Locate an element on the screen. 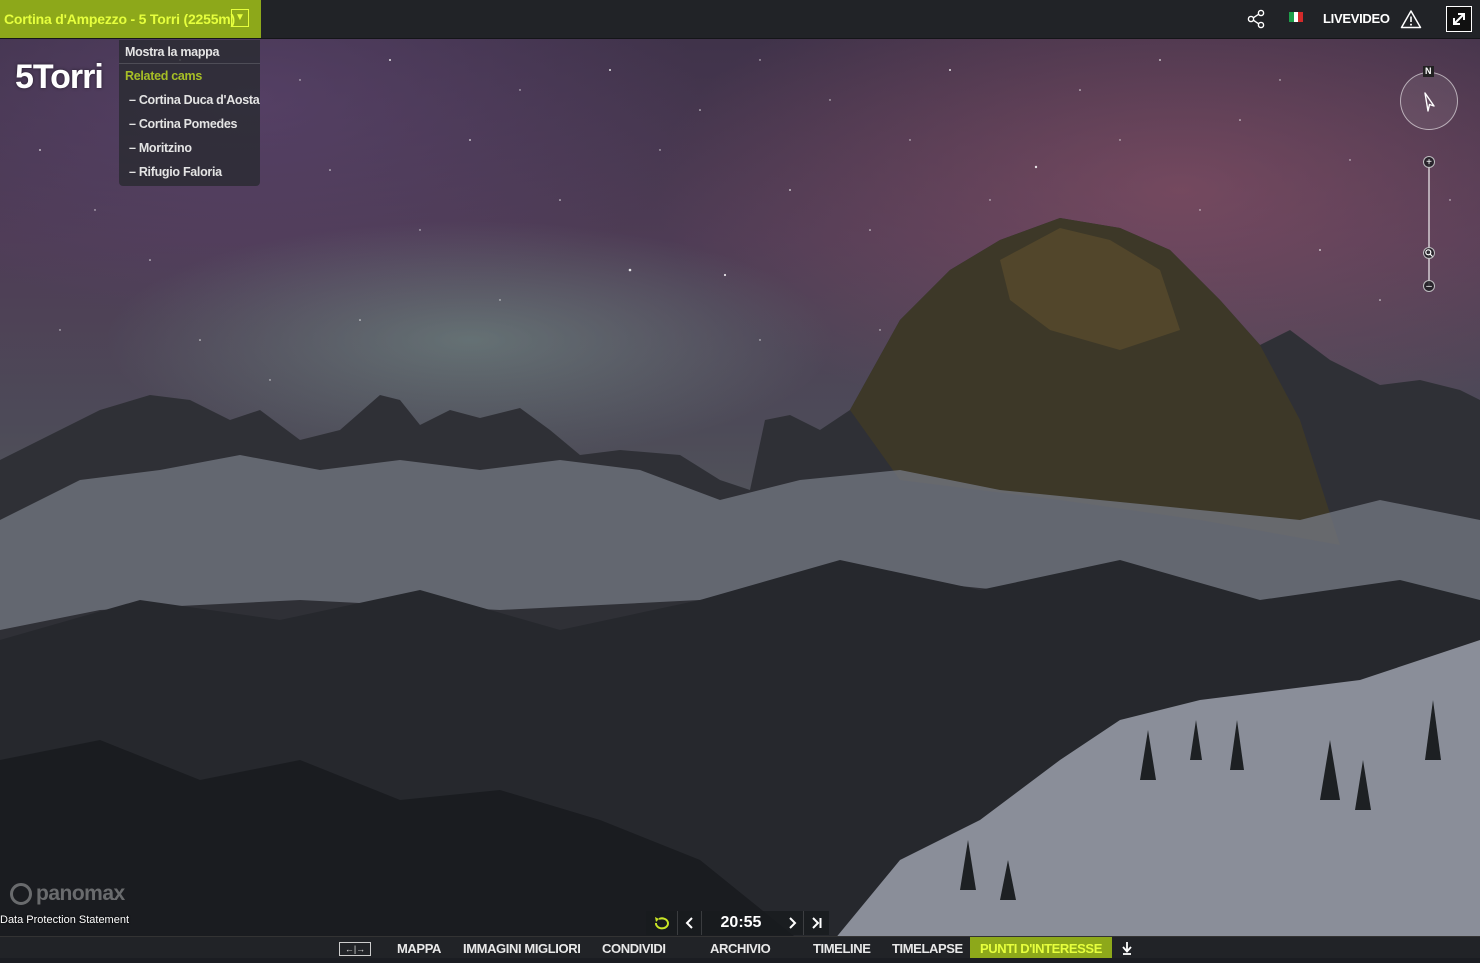  expand-arrows-icon: ←|→ is located at coordinates (355, 949).